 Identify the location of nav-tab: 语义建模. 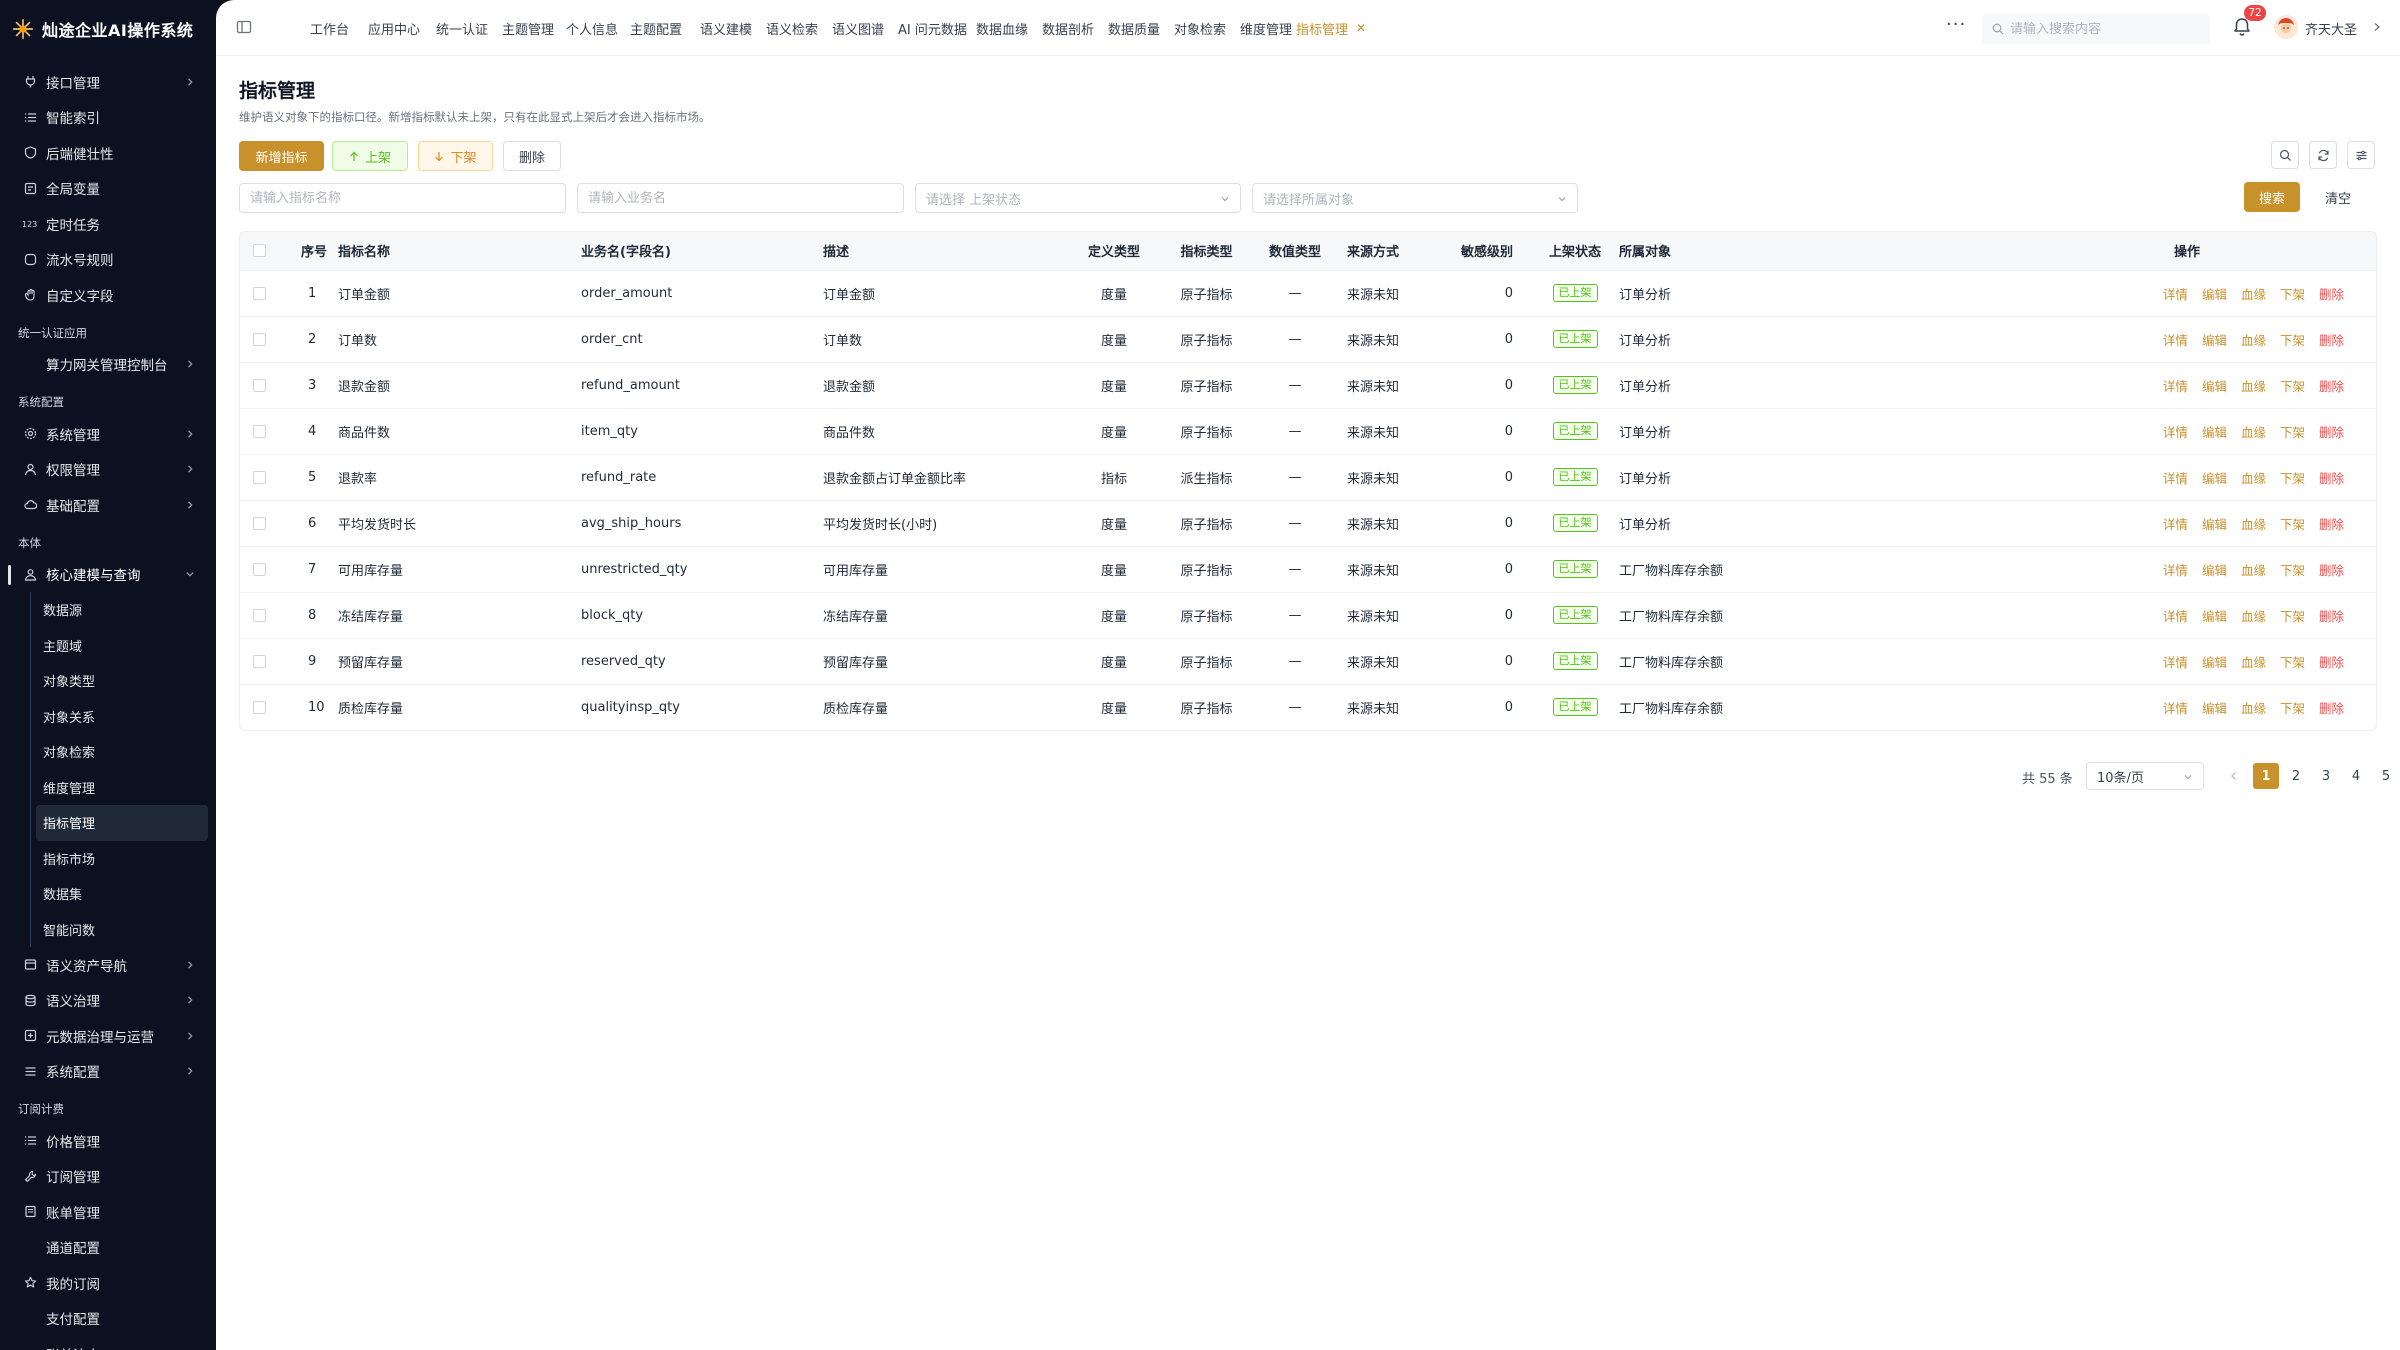
(726, 28).